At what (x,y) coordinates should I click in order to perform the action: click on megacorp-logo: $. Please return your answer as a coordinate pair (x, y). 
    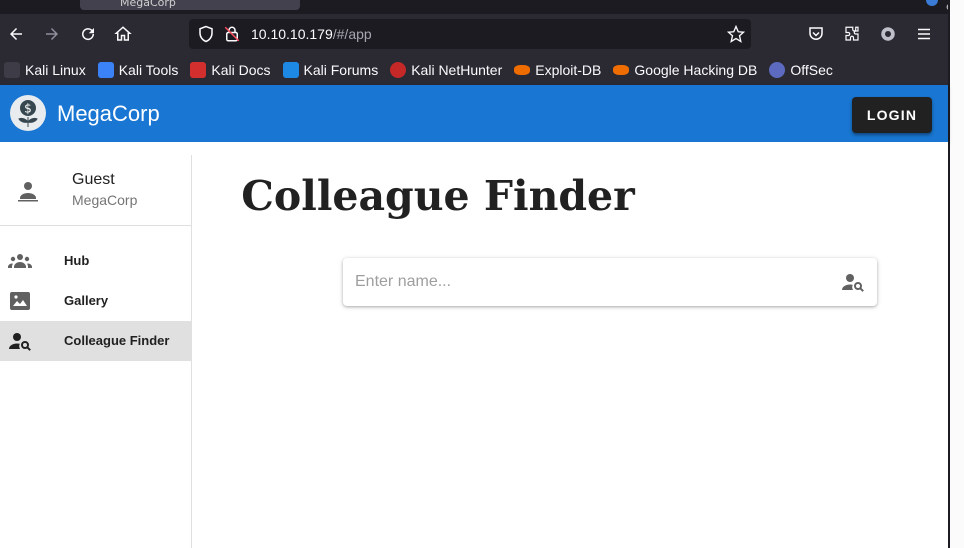
    Looking at the image, I should click on (28, 113).